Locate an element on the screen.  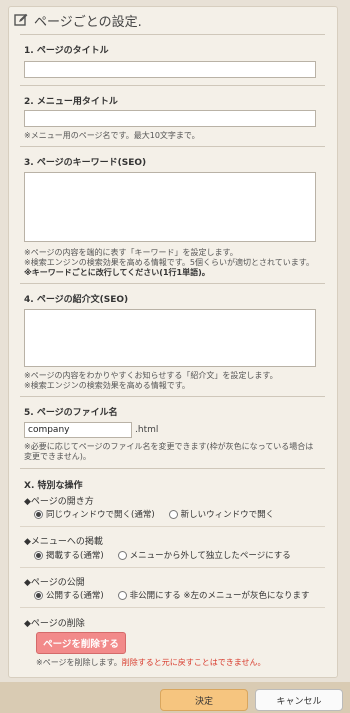
filename-input: company is located at coordinates (78, 430).